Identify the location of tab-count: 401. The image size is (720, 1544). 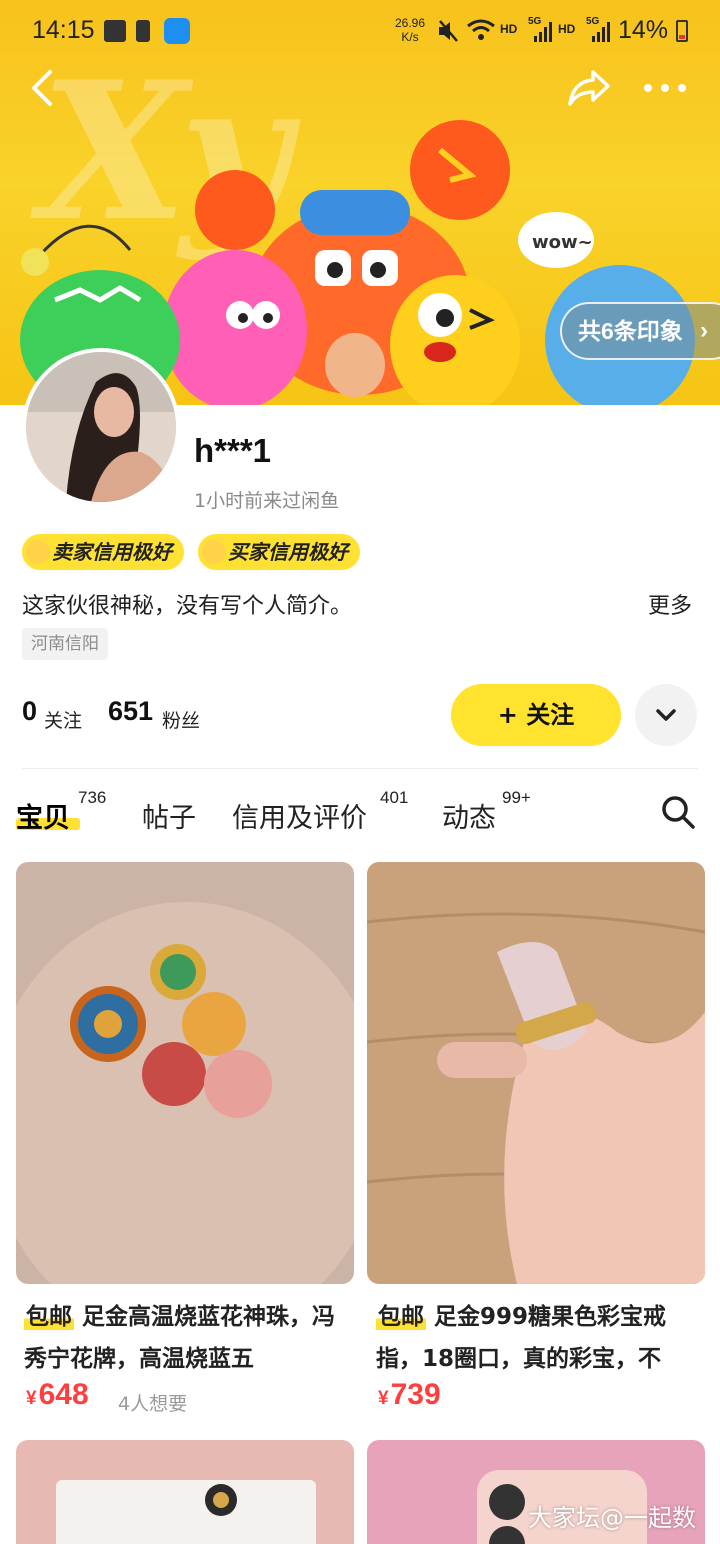
(394, 797).